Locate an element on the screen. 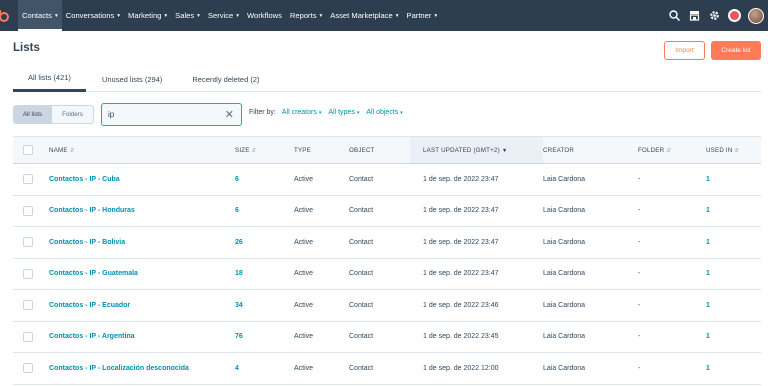  search-icon is located at coordinates (674, 15).